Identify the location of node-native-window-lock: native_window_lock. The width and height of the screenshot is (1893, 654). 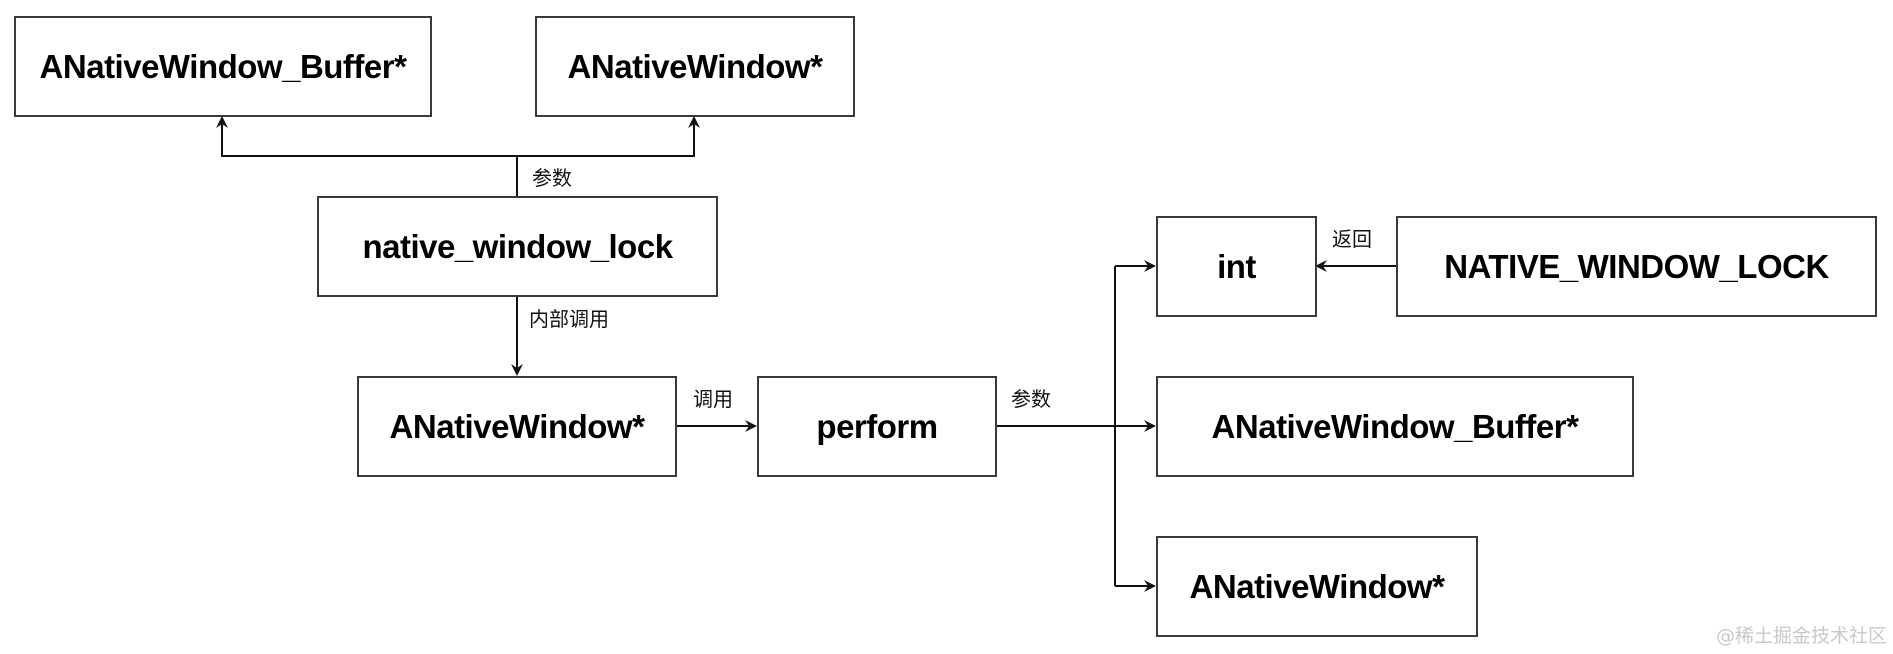
(517, 246).